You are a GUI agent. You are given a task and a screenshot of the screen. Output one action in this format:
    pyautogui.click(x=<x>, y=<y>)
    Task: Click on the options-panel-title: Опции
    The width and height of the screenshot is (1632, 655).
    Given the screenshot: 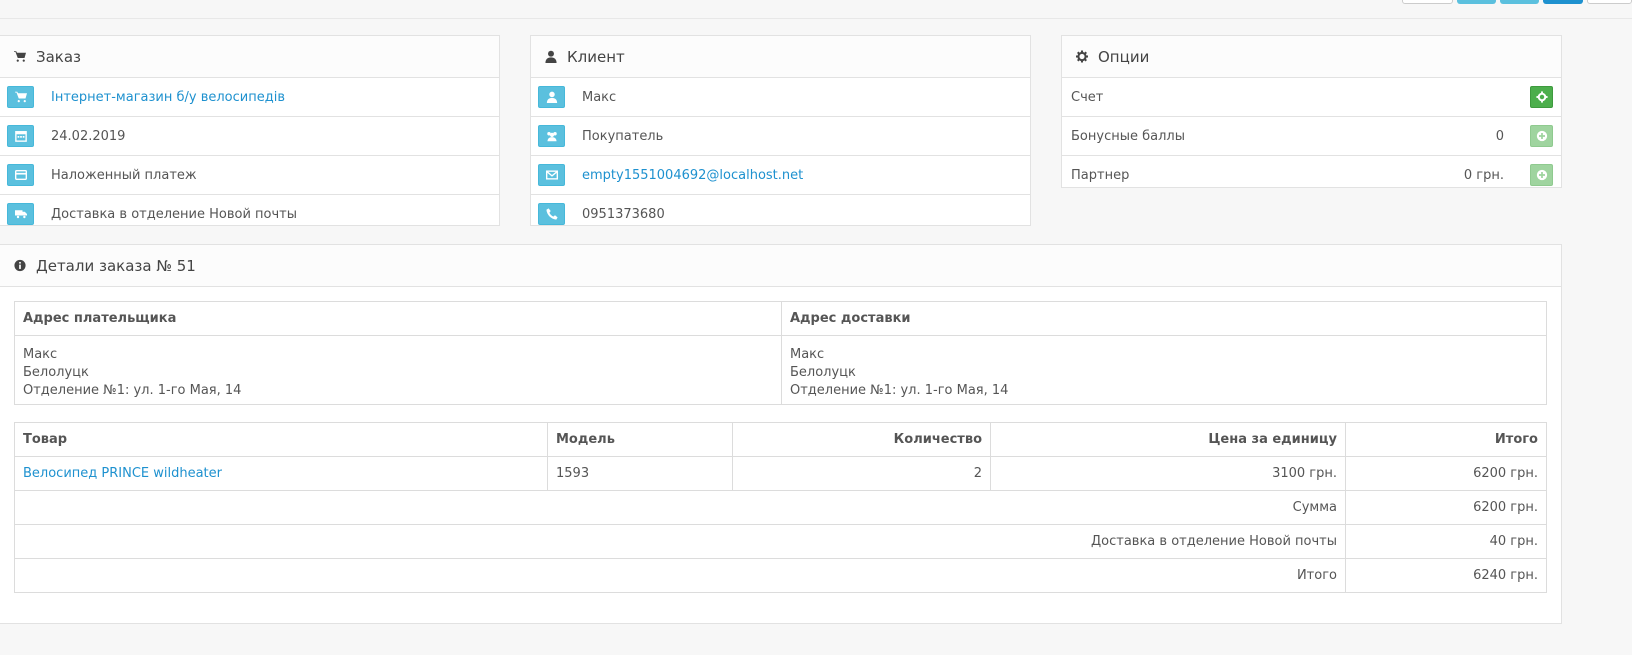 What is the action you would take?
    pyautogui.click(x=1124, y=56)
    